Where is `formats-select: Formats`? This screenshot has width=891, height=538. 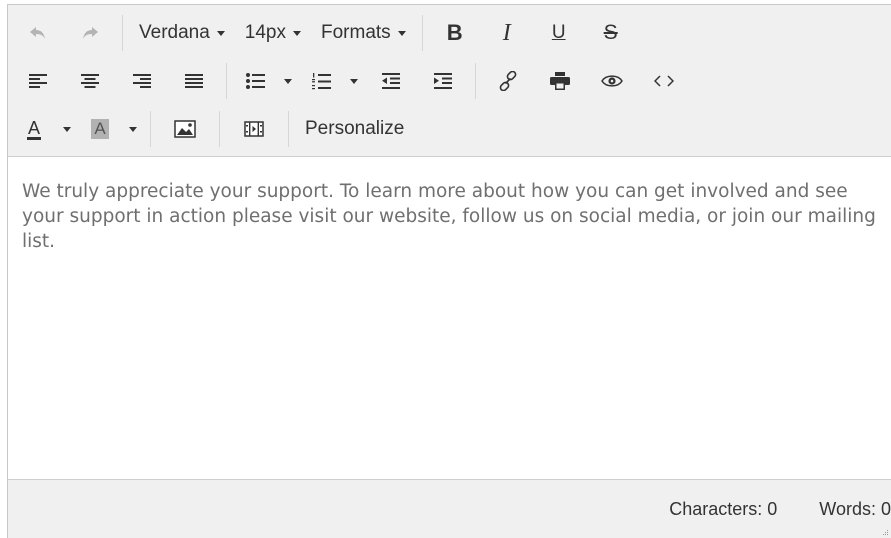
formats-select: Formats is located at coordinates (363, 33).